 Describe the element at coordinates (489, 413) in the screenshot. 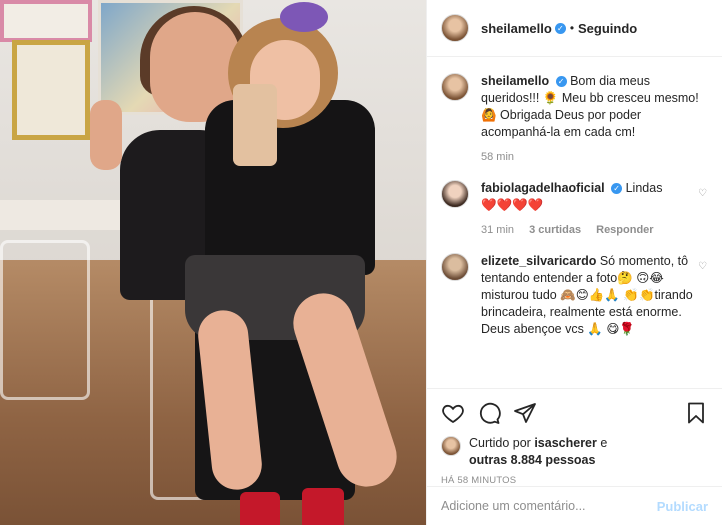

I see `comment-icon` at that location.